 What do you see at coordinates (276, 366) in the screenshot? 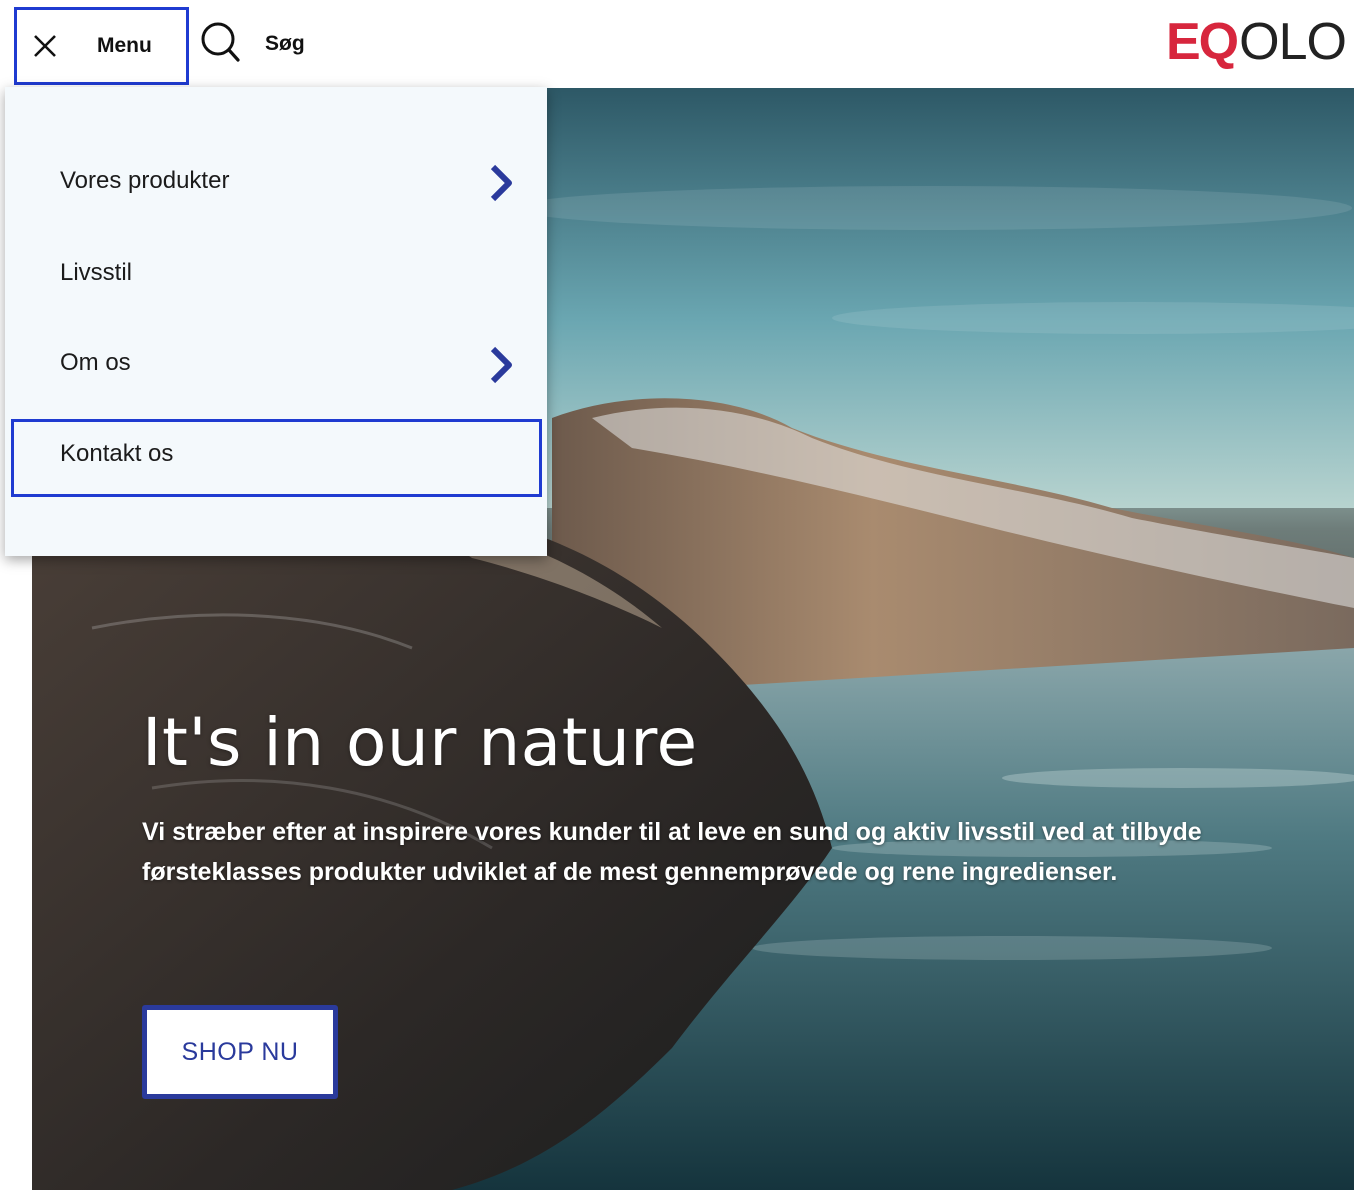
I see `menu-item-om-os: Om os` at bounding box center [276, 366].